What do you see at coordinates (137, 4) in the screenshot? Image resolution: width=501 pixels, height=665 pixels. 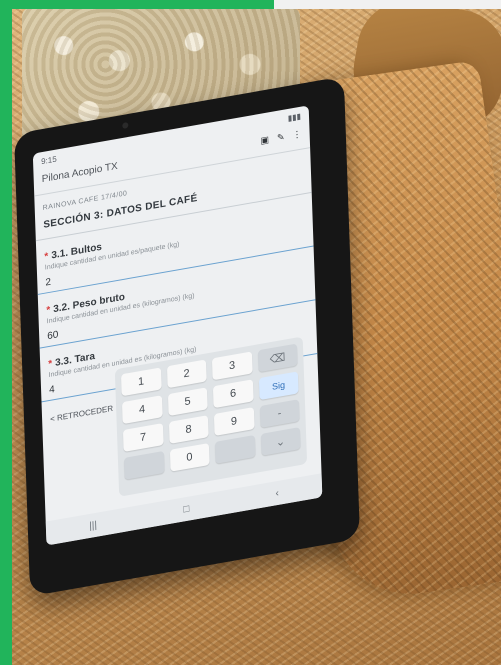 I see `green-frame-top` at bounding box center [137, 4].